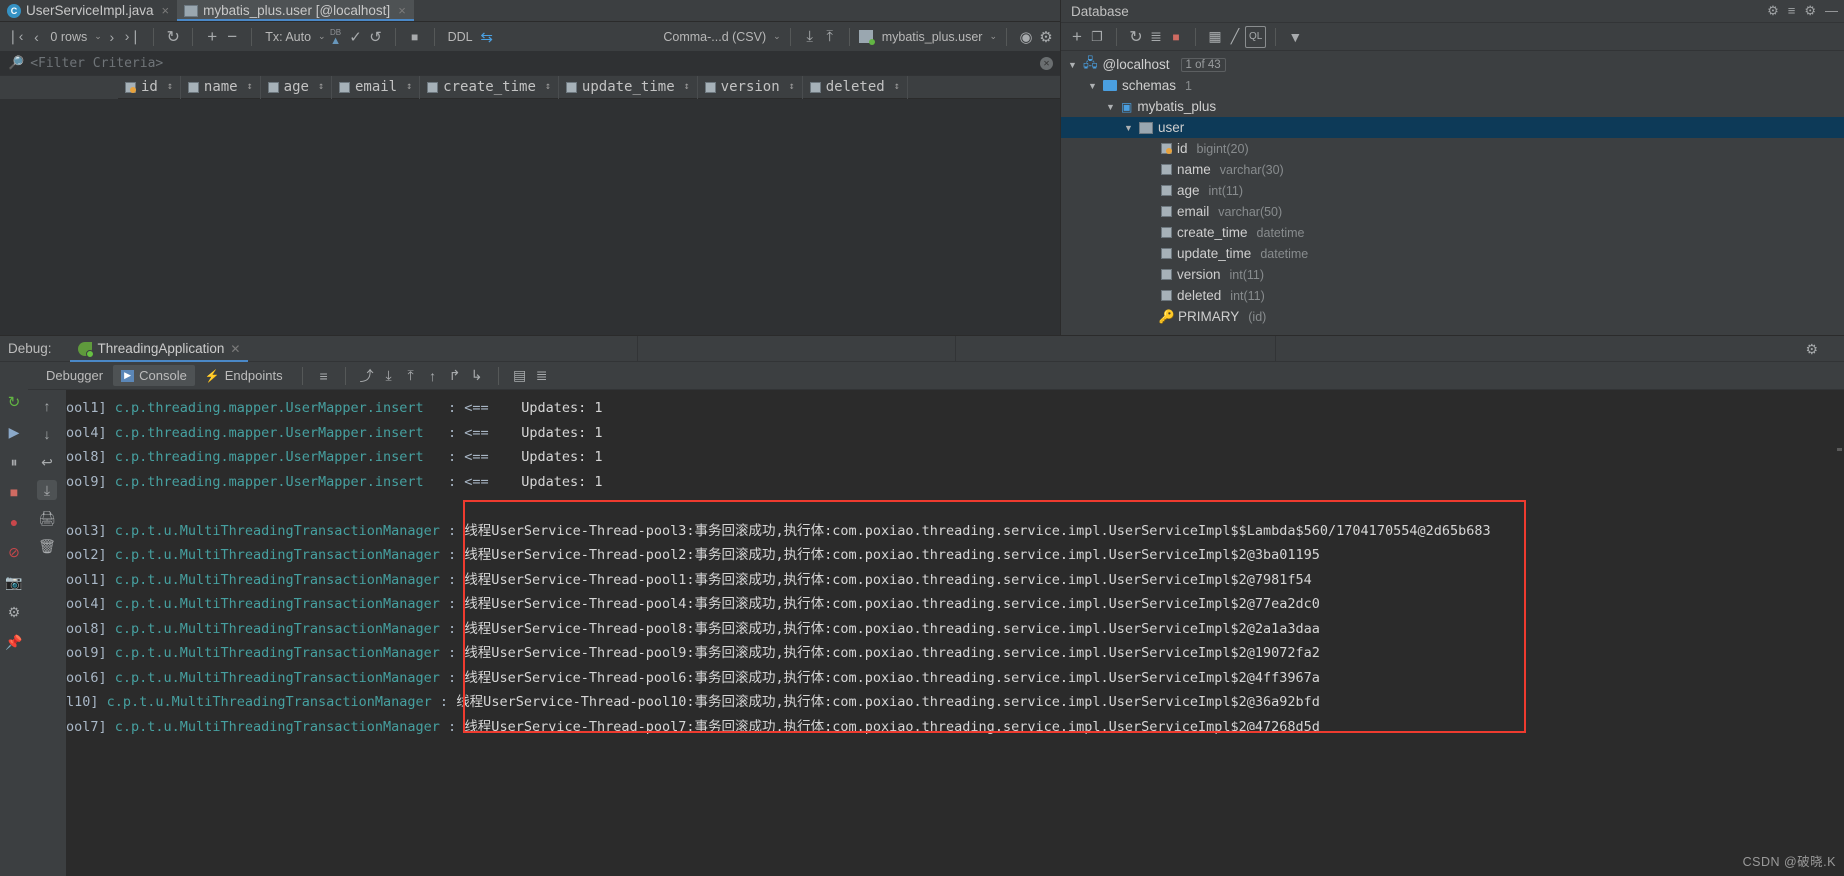 The image size is (1844, 876). What do you see at coordinates (810, 37) in the screenshot?
I see `download-icon: ⤓` at bounding box center [810, 37].